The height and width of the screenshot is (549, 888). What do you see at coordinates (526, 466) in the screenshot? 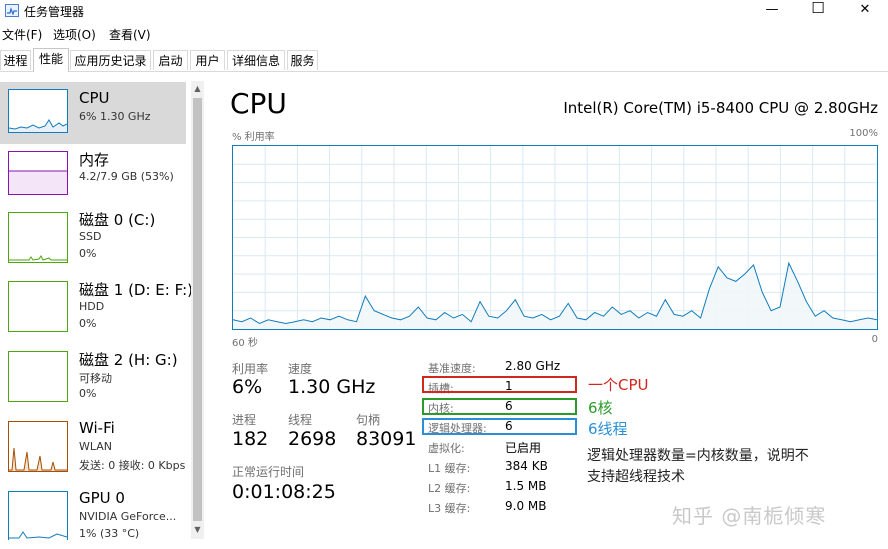
I see `l1-cache-value: 384 KB` at bounding box center [526, 466].